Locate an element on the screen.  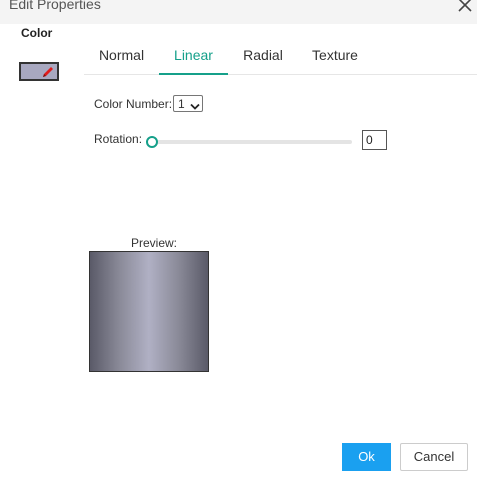
color-swatch-button is located at coordinates (39, 71).